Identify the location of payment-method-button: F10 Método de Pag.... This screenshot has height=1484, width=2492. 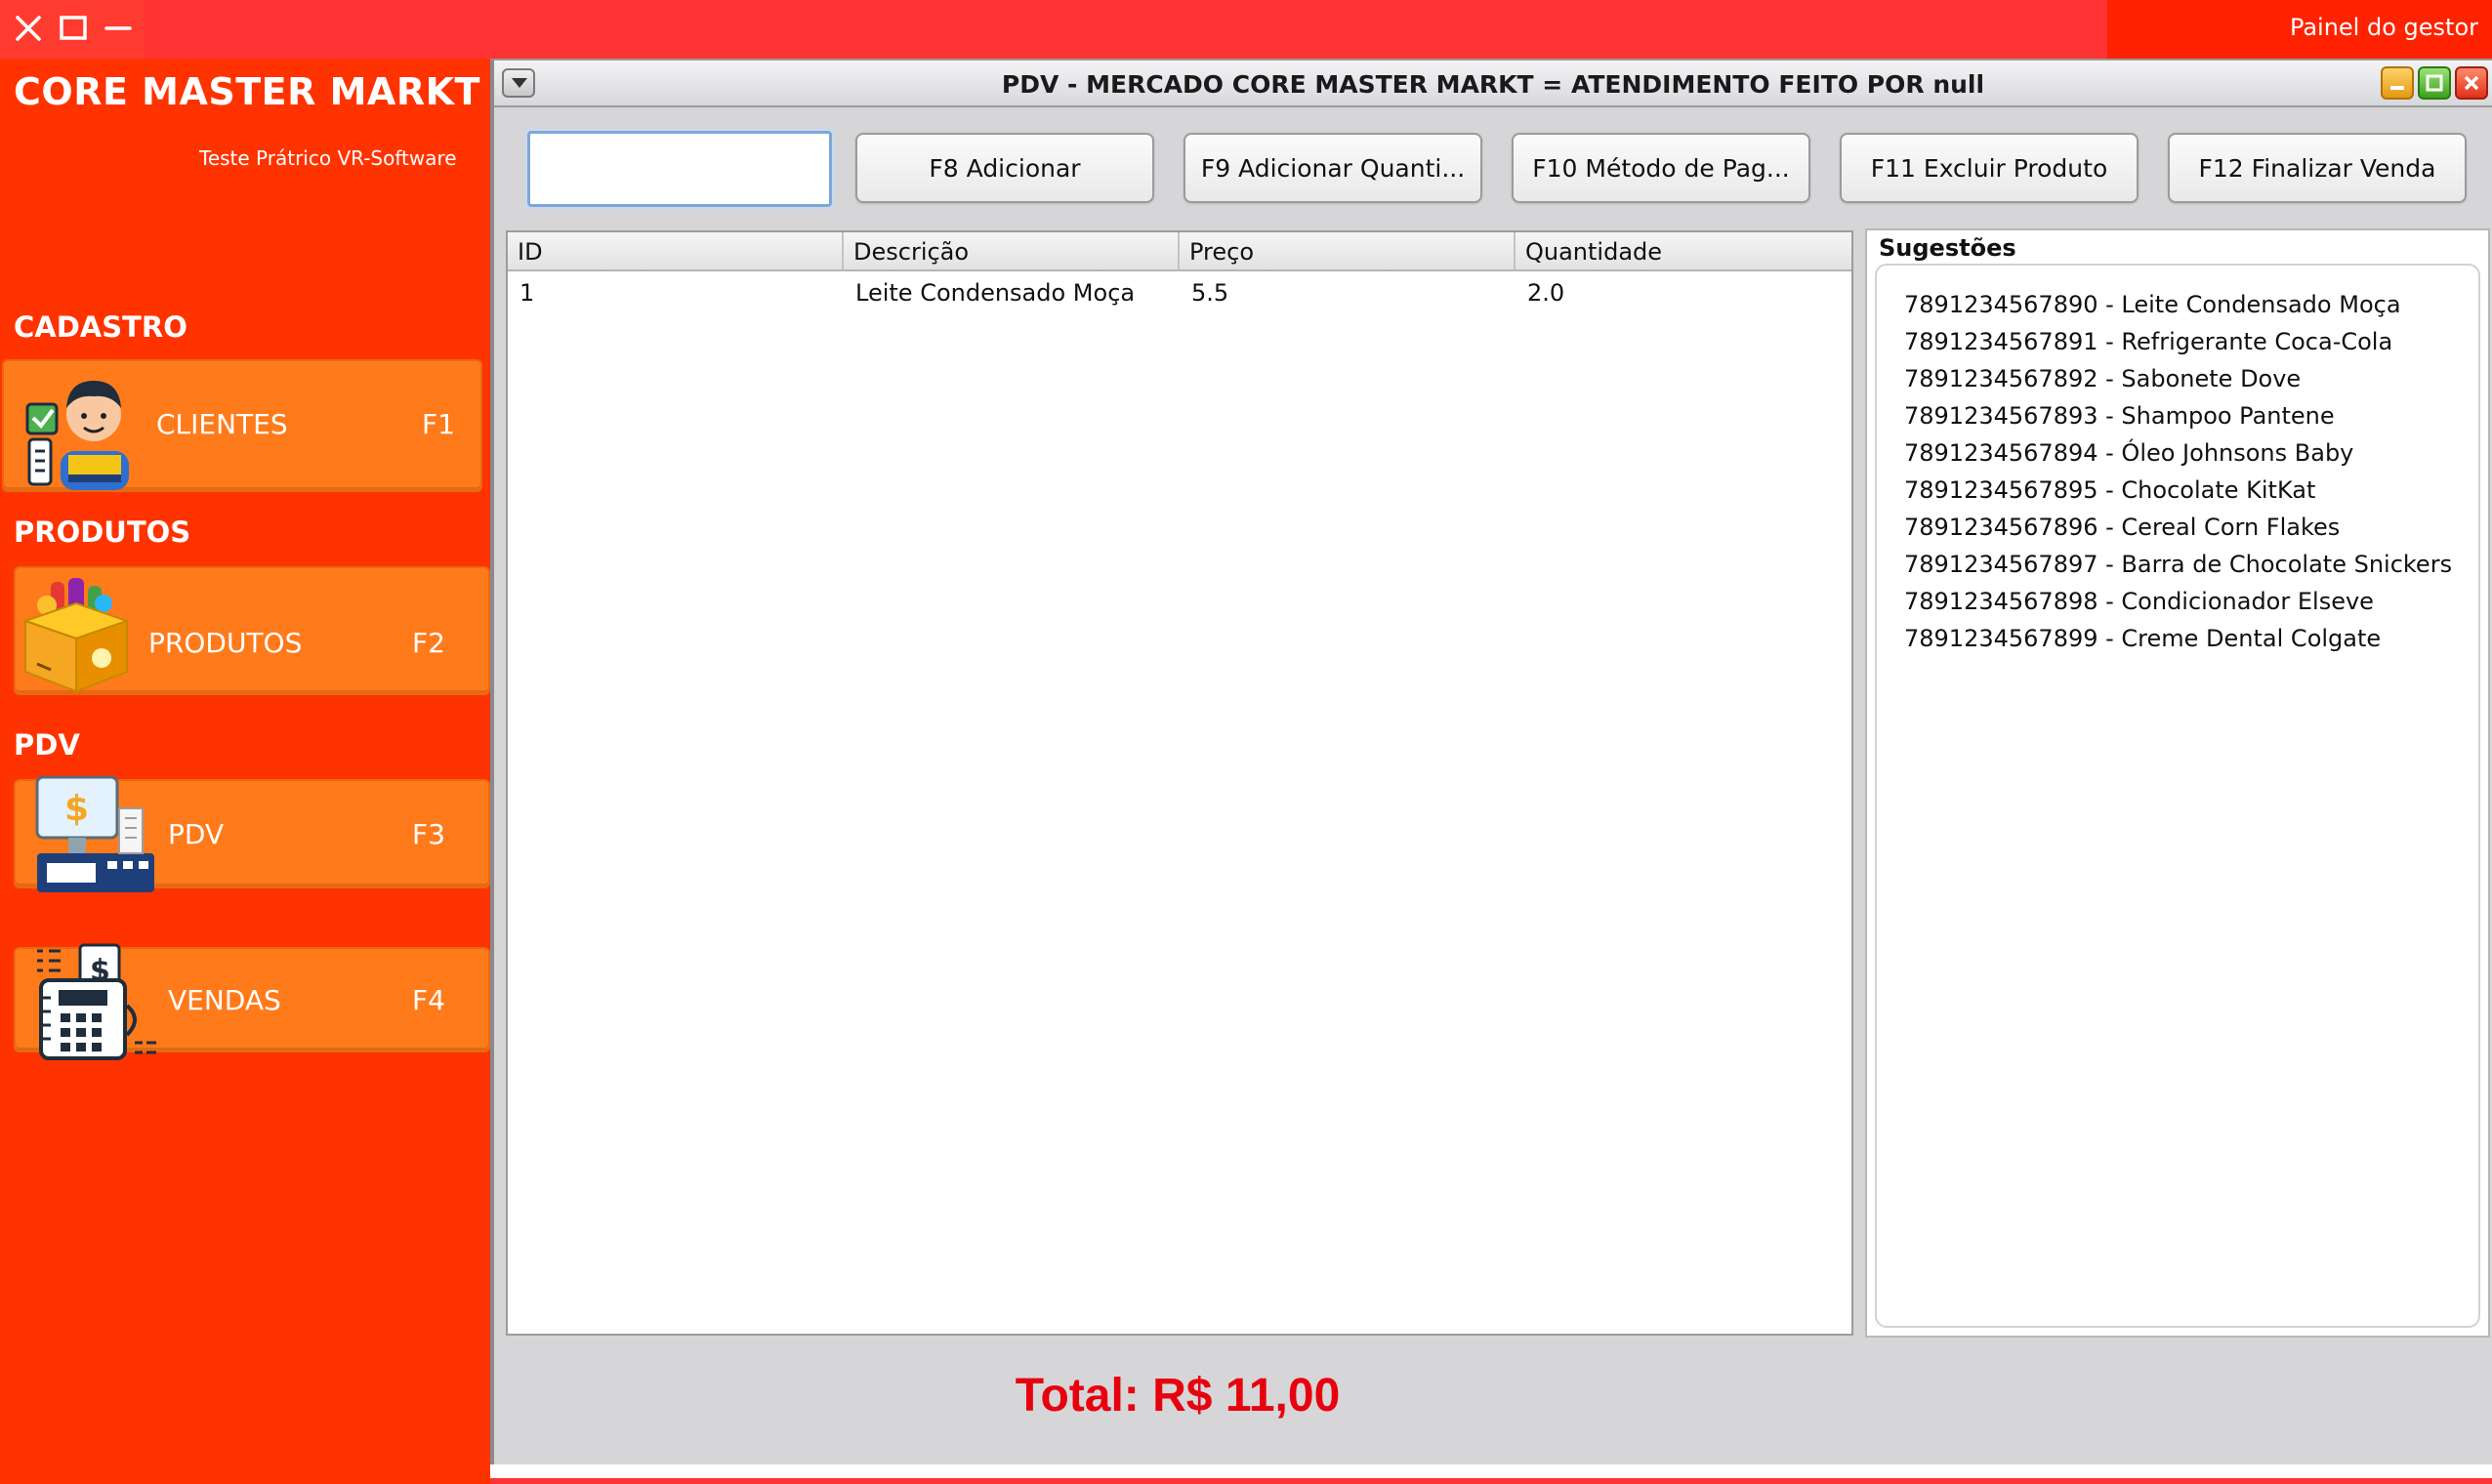
(1661, 168).